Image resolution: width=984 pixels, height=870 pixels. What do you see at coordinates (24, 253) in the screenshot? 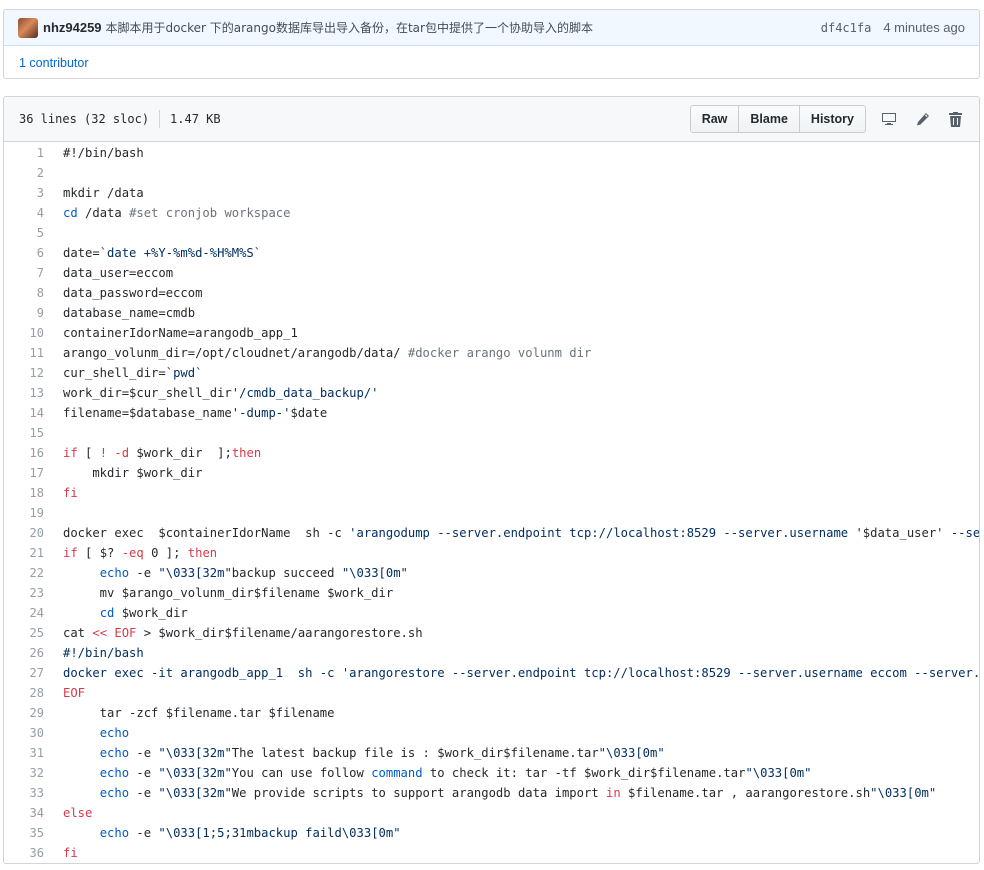
I see `line-number: 6` at bounding box center [24, 253].